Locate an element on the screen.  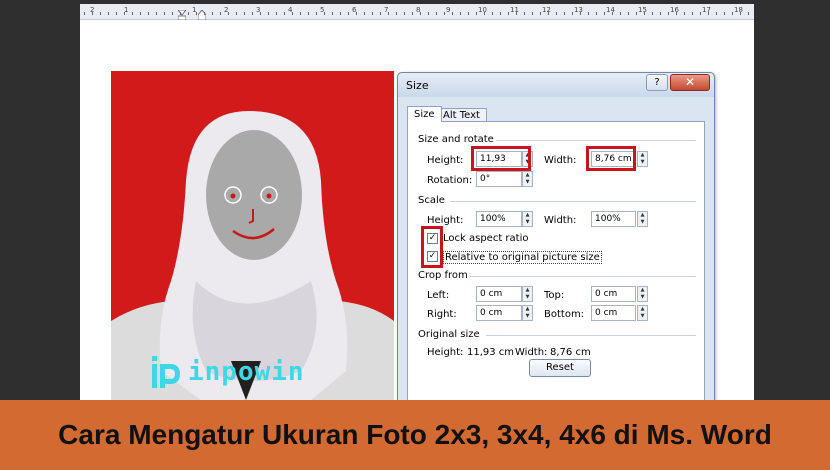
ruler-number: 11 is located at coordinates (514, 10).